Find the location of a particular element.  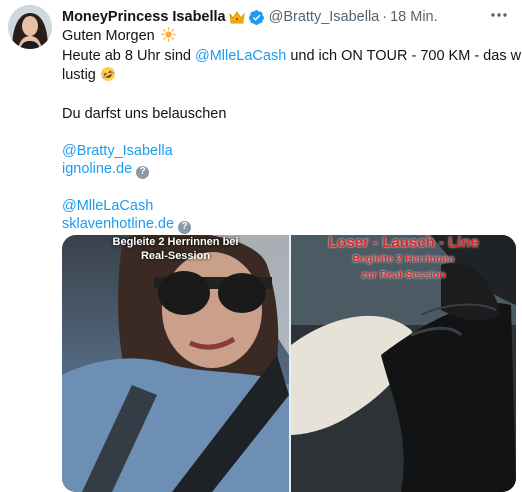

external-link: ignoline.de is located at coordinates (97, 169).